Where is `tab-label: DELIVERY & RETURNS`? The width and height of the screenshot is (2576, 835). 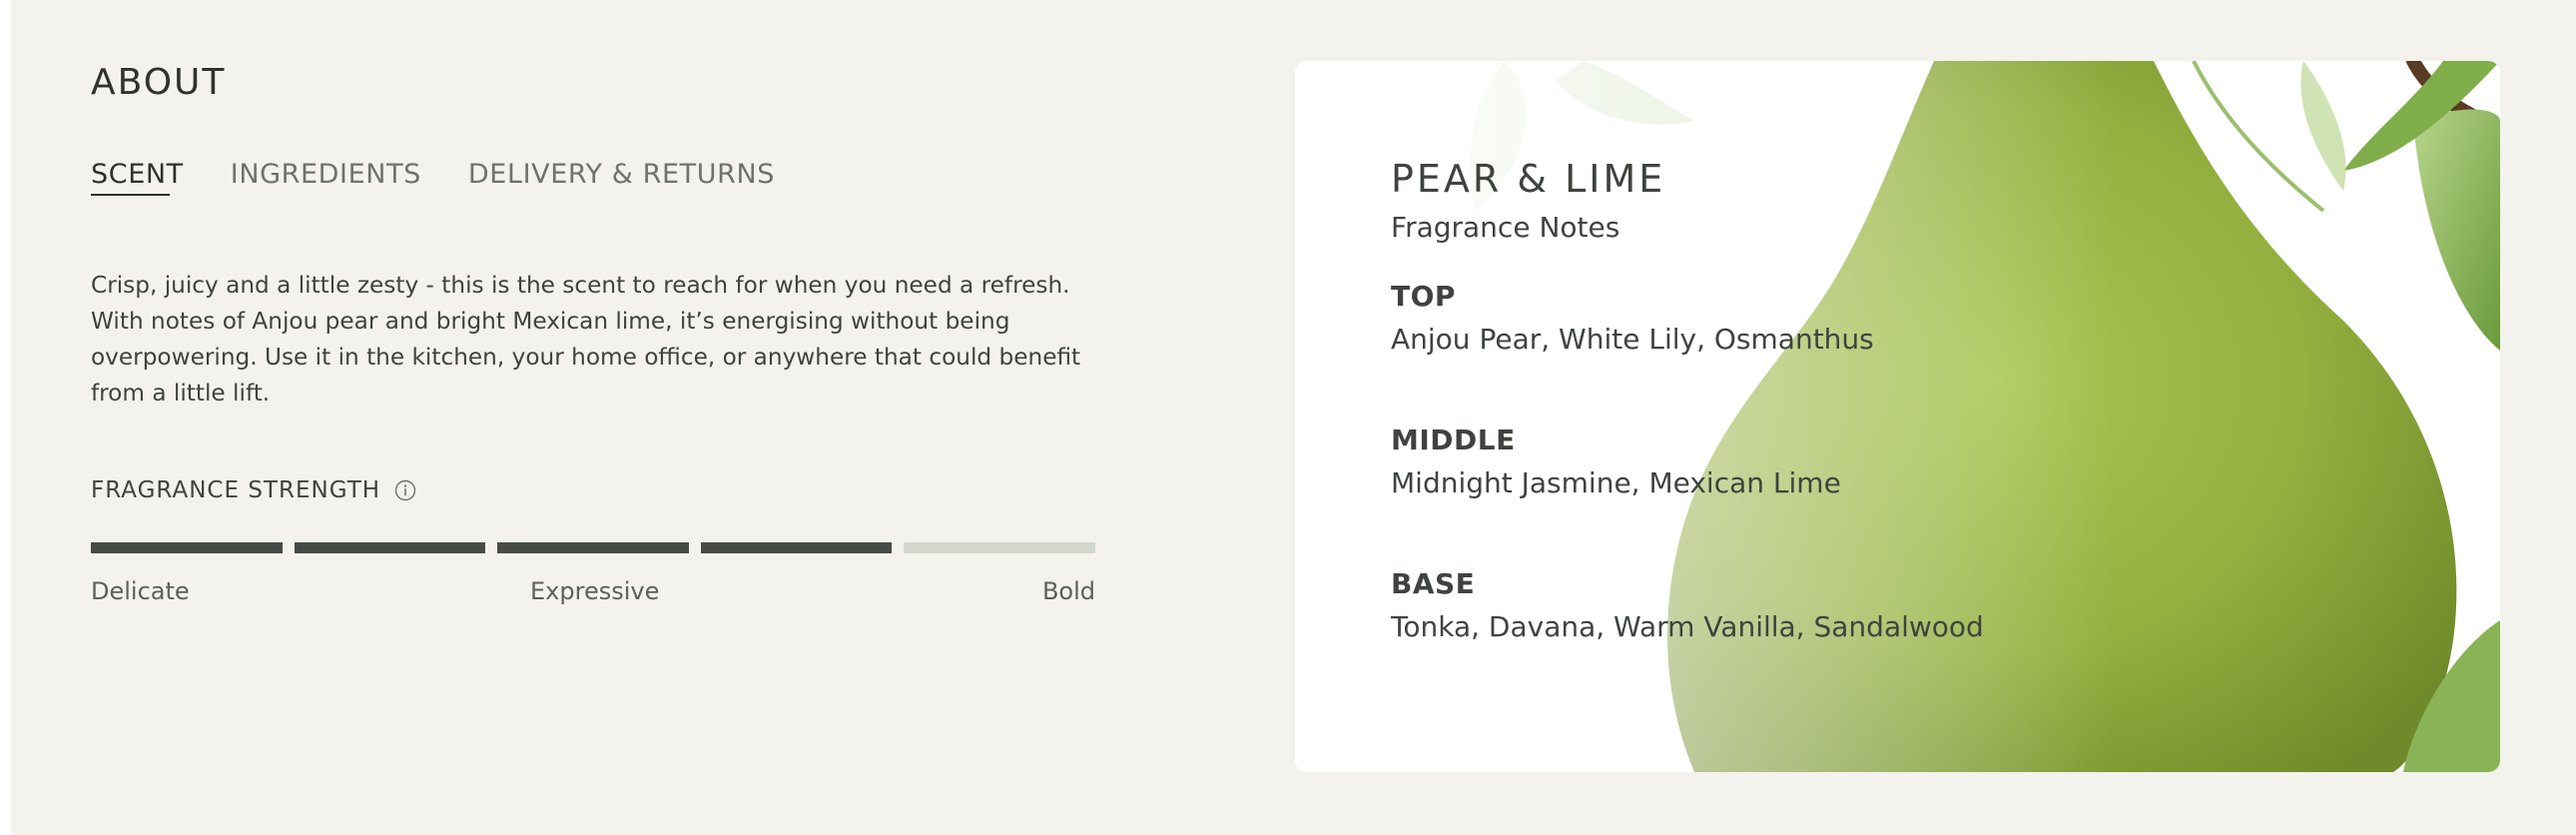 tab-label: DELIVERY & RETURNS is located at coordinates (621, 174).